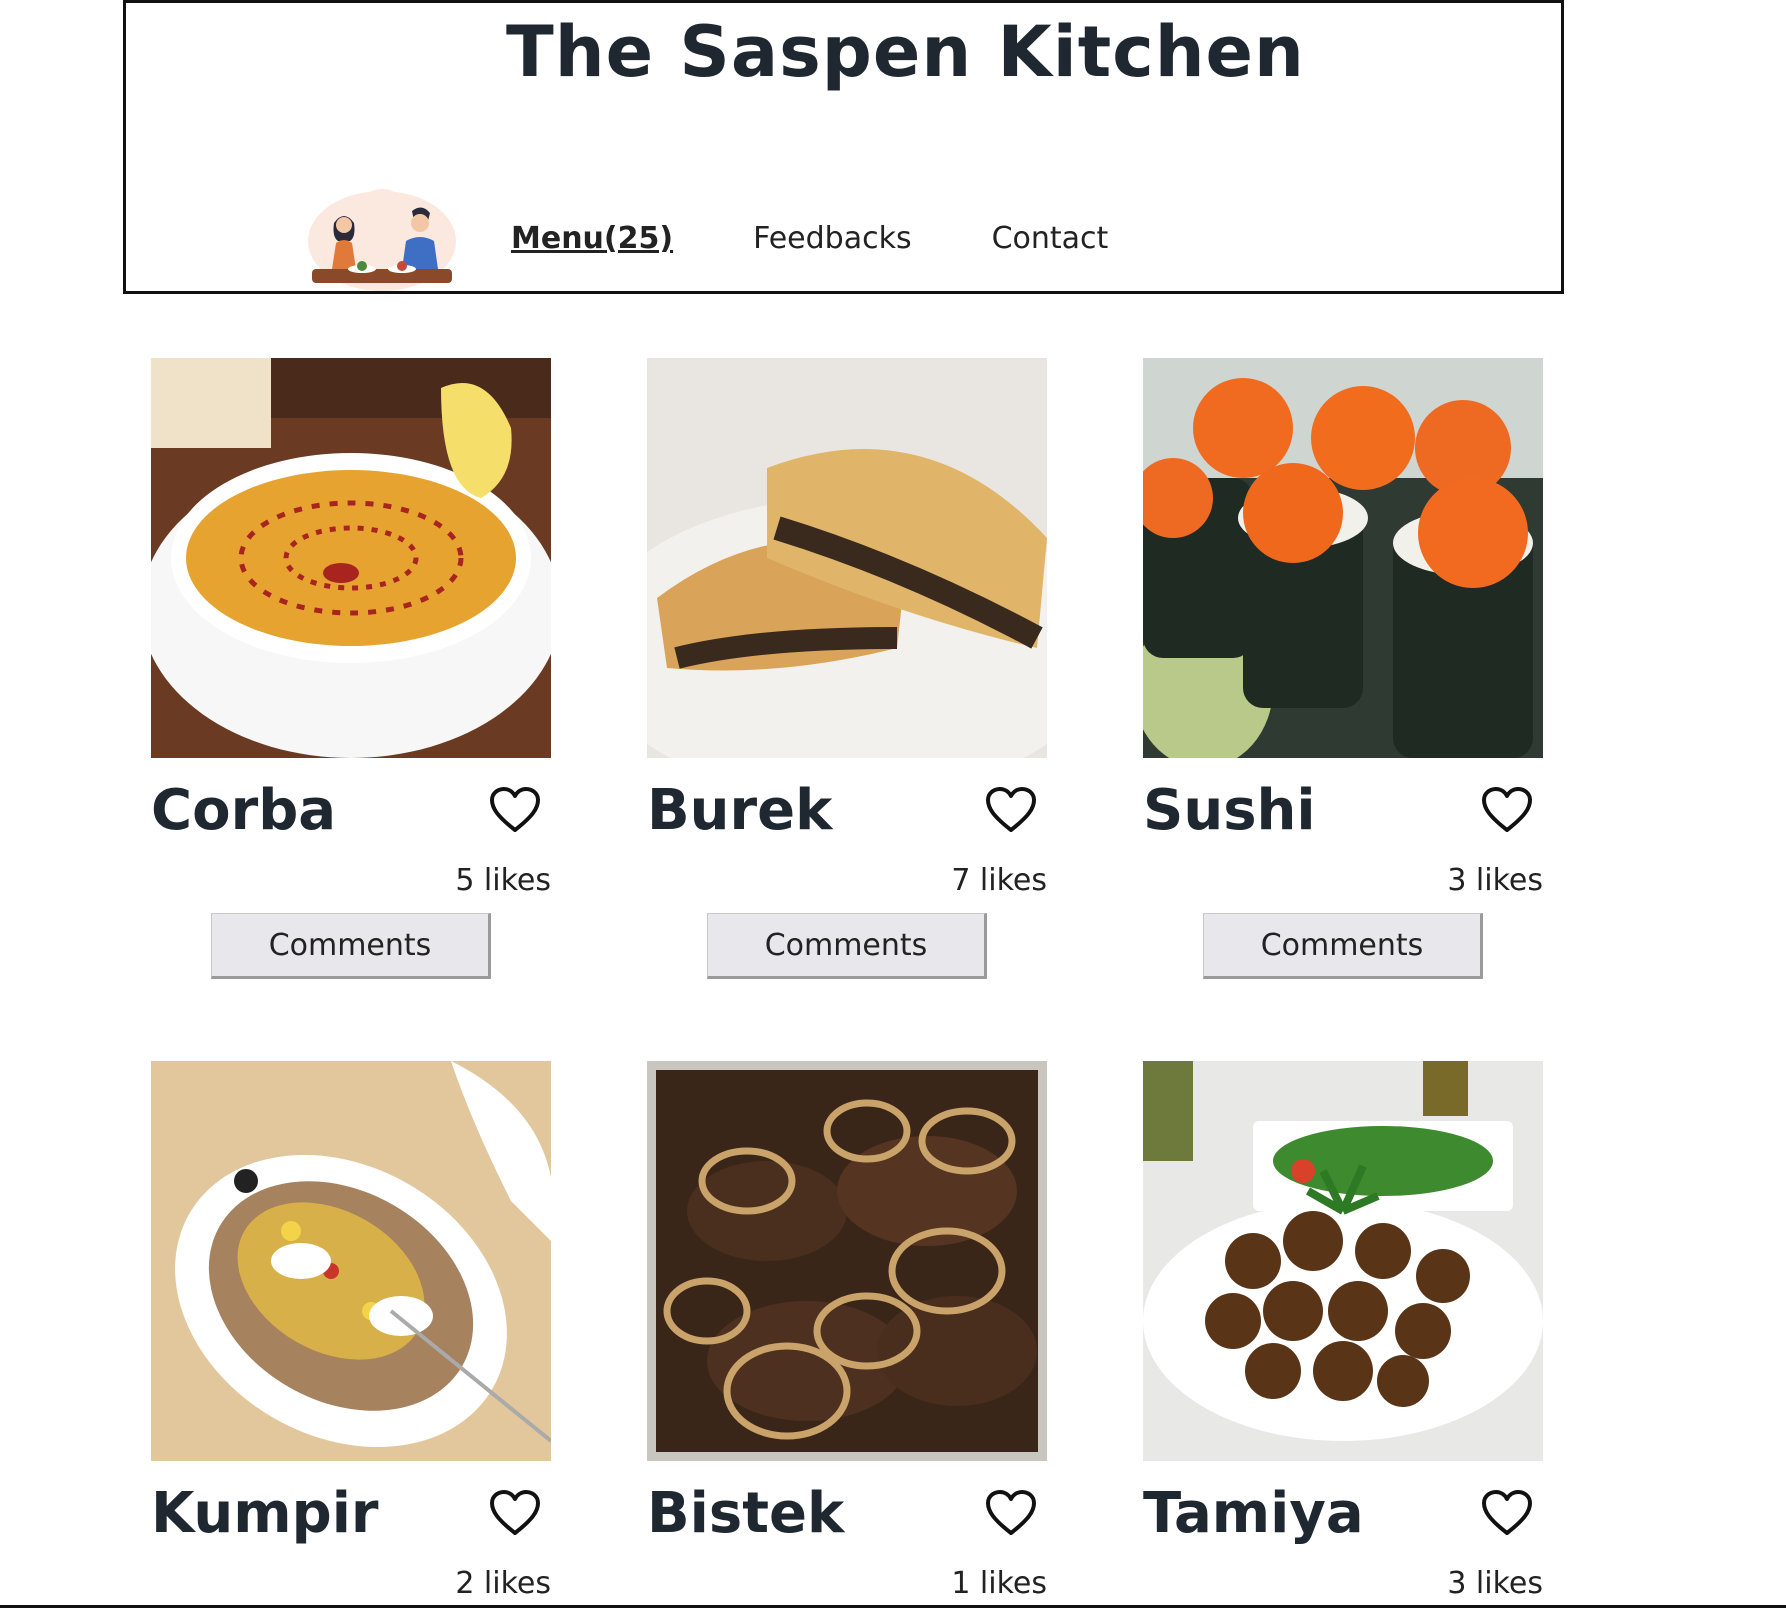  Describe the element at coordinates (999, 1583) in the screenshot. I see `likes-count: 1 likes` at that location.